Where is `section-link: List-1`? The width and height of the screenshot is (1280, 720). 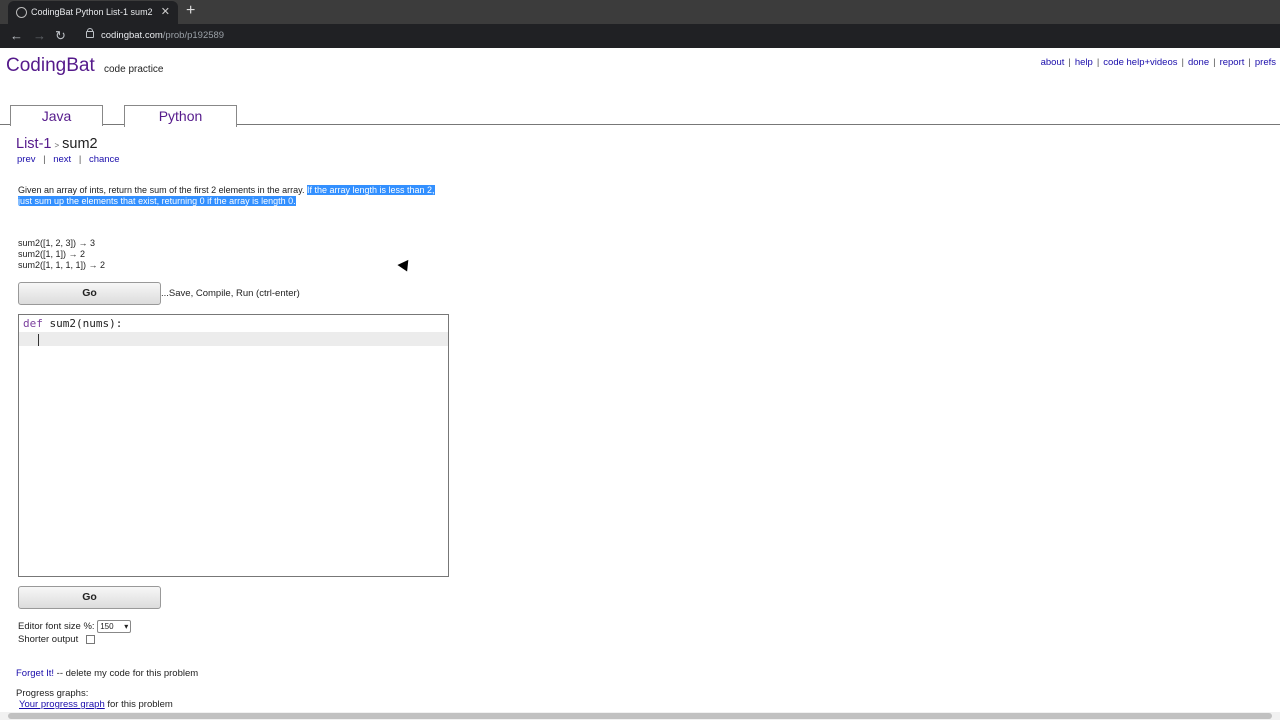 section-link: List-1 is located at coordinates (33, 144).